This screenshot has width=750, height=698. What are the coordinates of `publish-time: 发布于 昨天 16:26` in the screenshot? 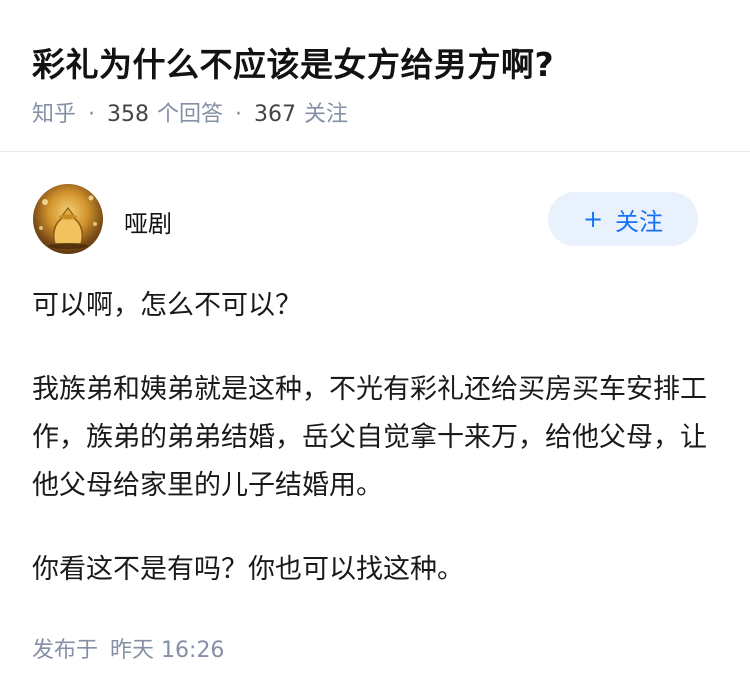 It's located at (128, 648).